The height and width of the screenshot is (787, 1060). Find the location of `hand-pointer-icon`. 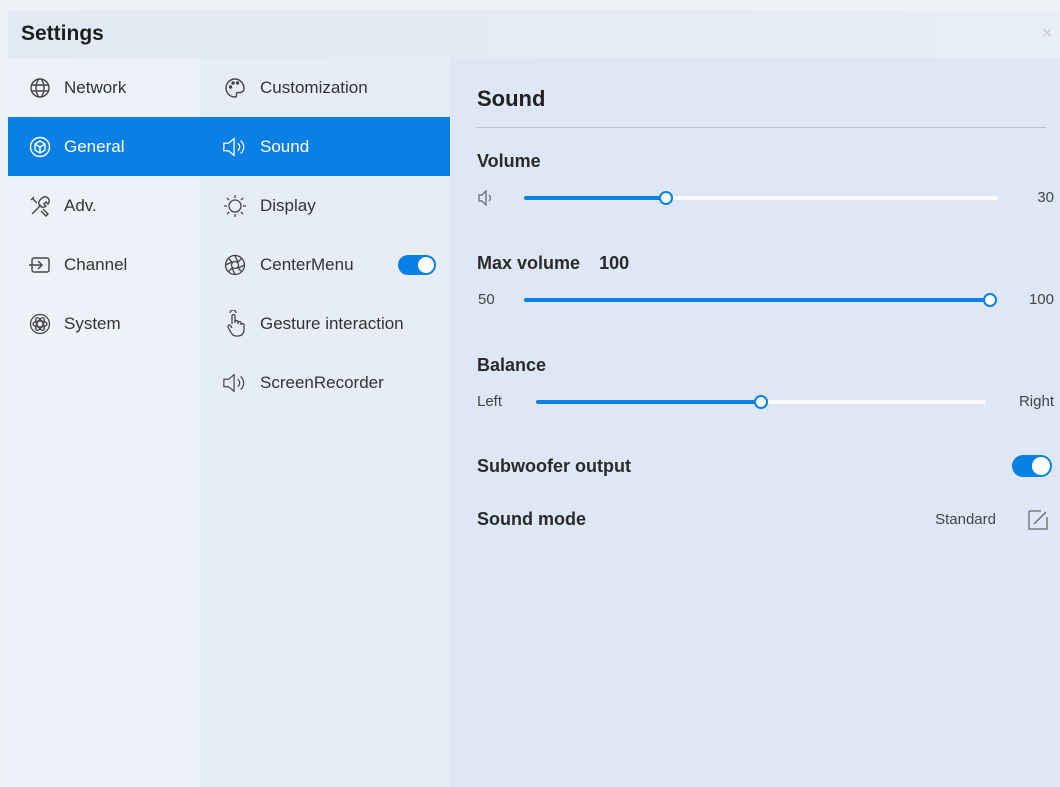

hand-pointer-icon is located at coordinates (235, 323).